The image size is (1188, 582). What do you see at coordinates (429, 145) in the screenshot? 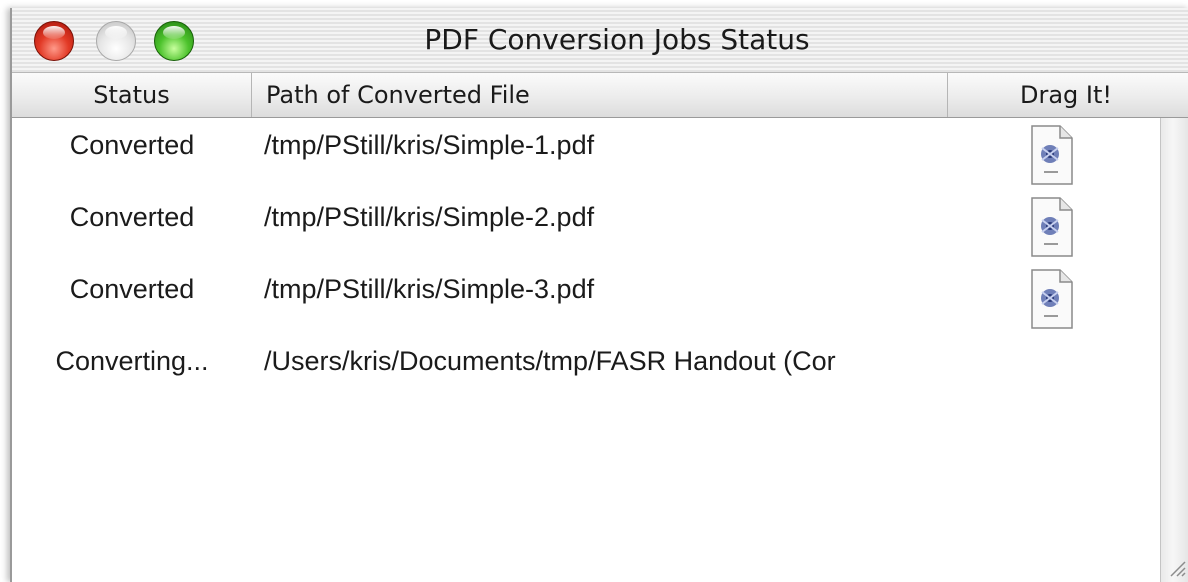
I see `path-cell: /tmp/PStill/kris/Simple-1.pdf` at bounding box center [429, 145].